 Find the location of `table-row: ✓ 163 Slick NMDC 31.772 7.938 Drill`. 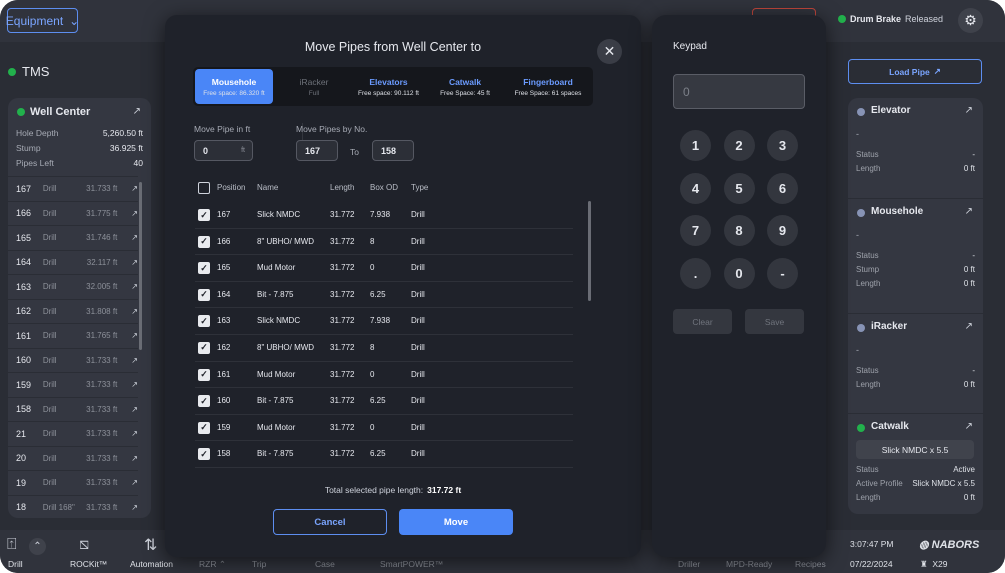

table-row: ✓ 163 Slick NMDC 31.772 7.938 Drill is located at coordinates (384, 321).